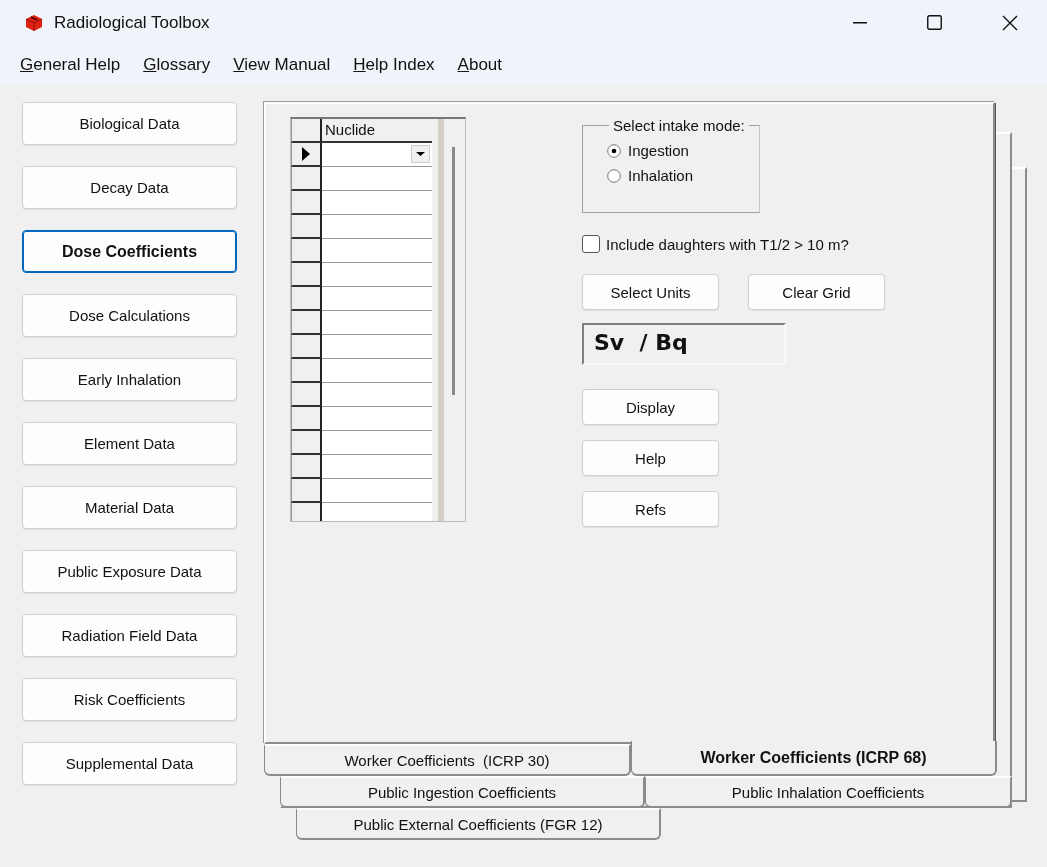 The width and height of the screenshot is (1047, 867). I want to click on sidebar-button: Radiation Field Data, so click(129, 635).